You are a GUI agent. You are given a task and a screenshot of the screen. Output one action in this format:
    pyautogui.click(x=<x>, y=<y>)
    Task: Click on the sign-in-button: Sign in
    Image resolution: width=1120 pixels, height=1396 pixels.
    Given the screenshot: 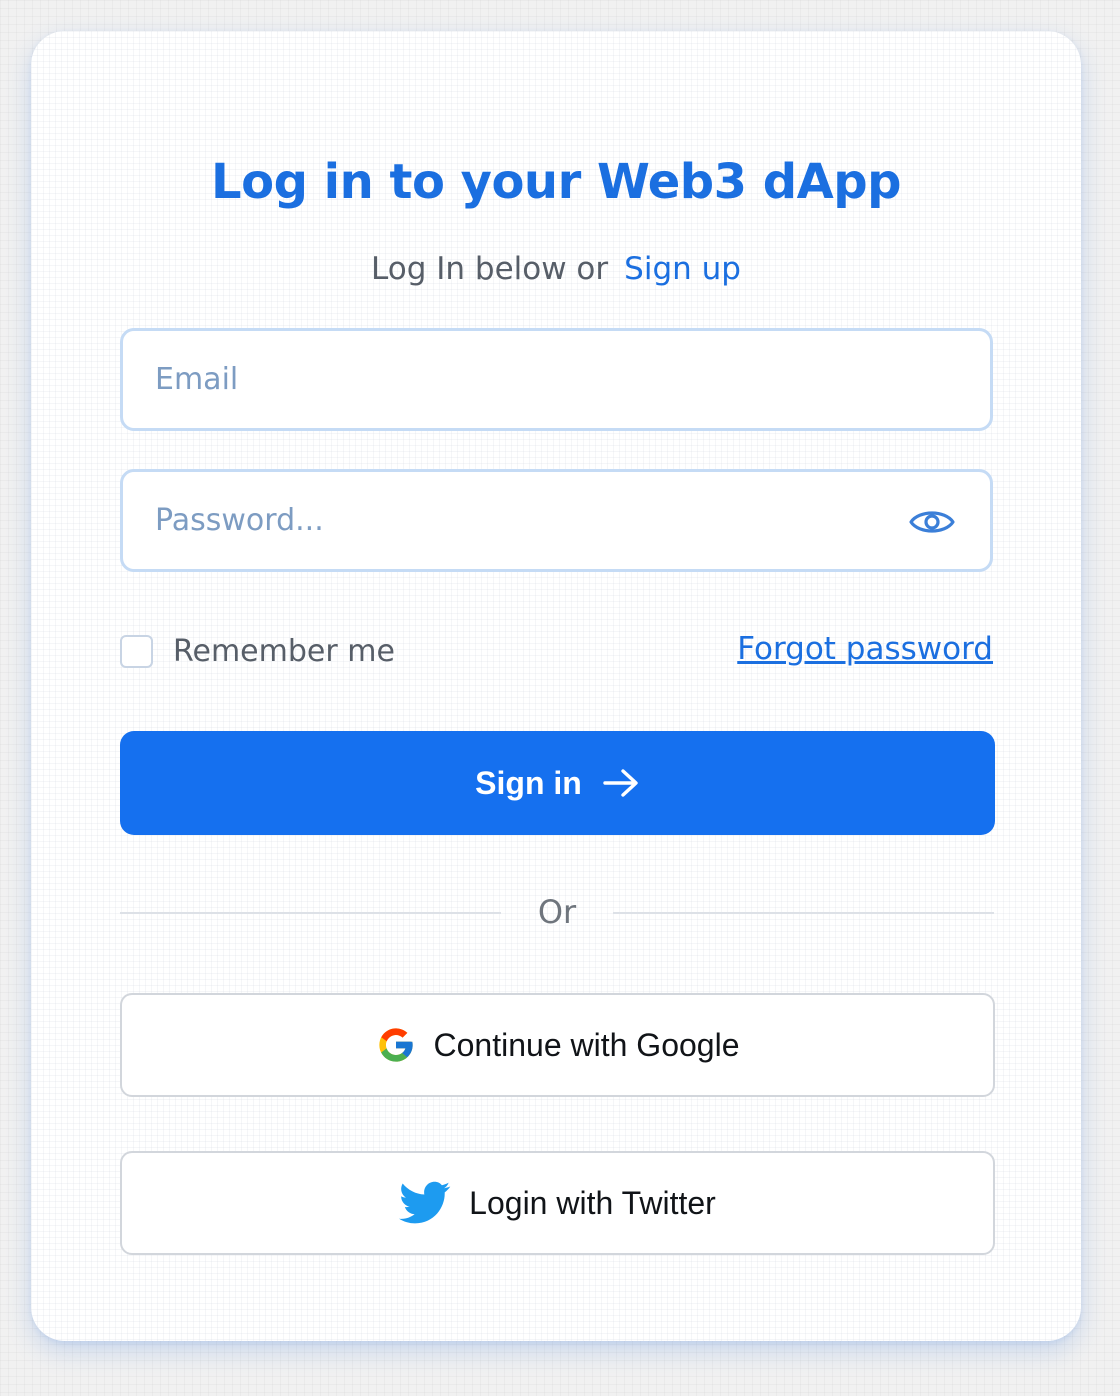 What is the action you would take?
    pyautogui.click(x=557, y=783)
    